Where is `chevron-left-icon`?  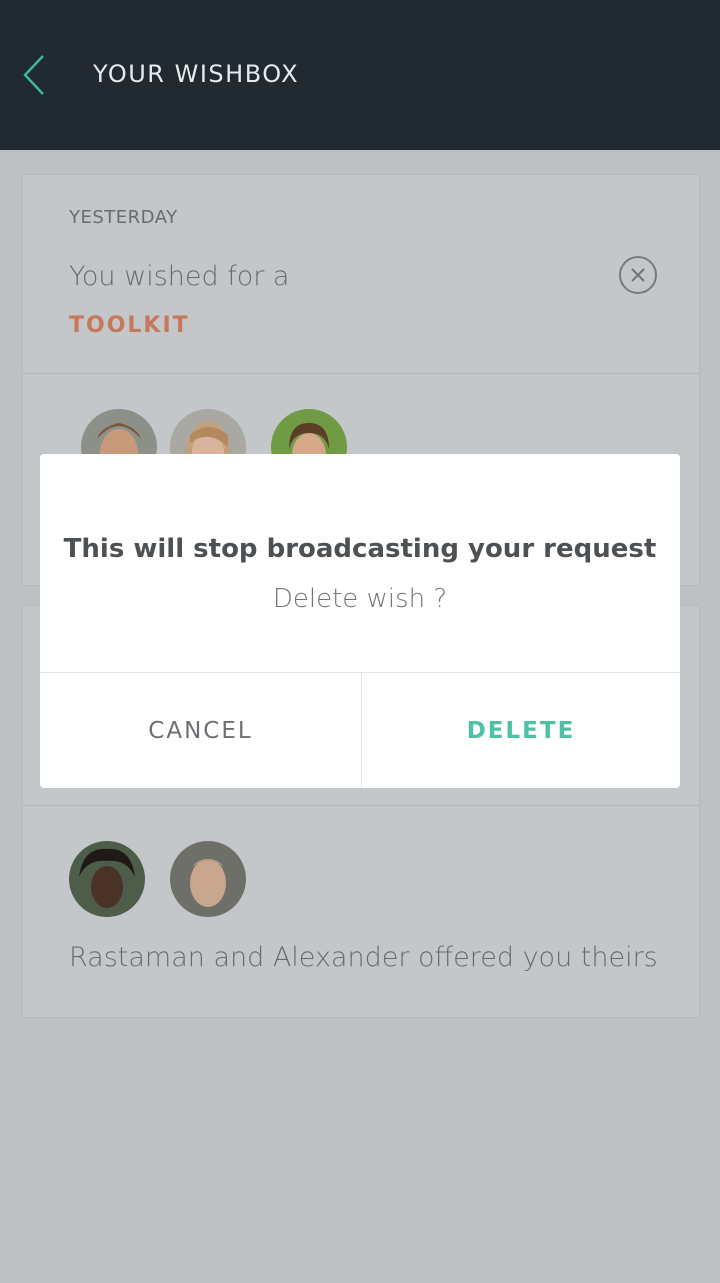
chevron-left-icon is located at coordinates (33, 75).